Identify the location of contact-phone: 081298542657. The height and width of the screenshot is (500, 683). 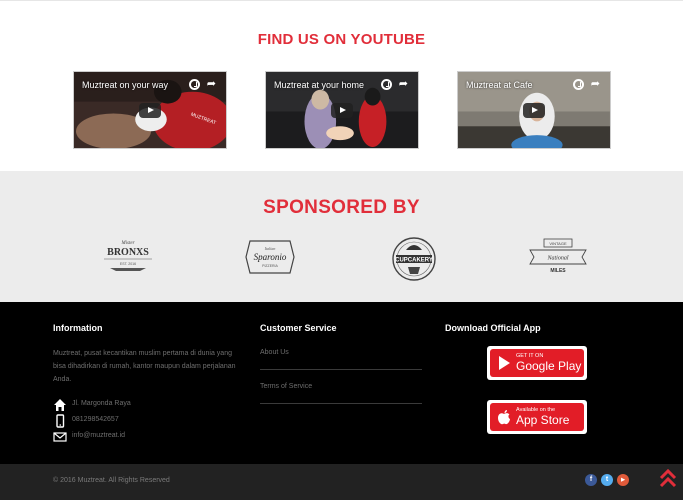
(153, 421).